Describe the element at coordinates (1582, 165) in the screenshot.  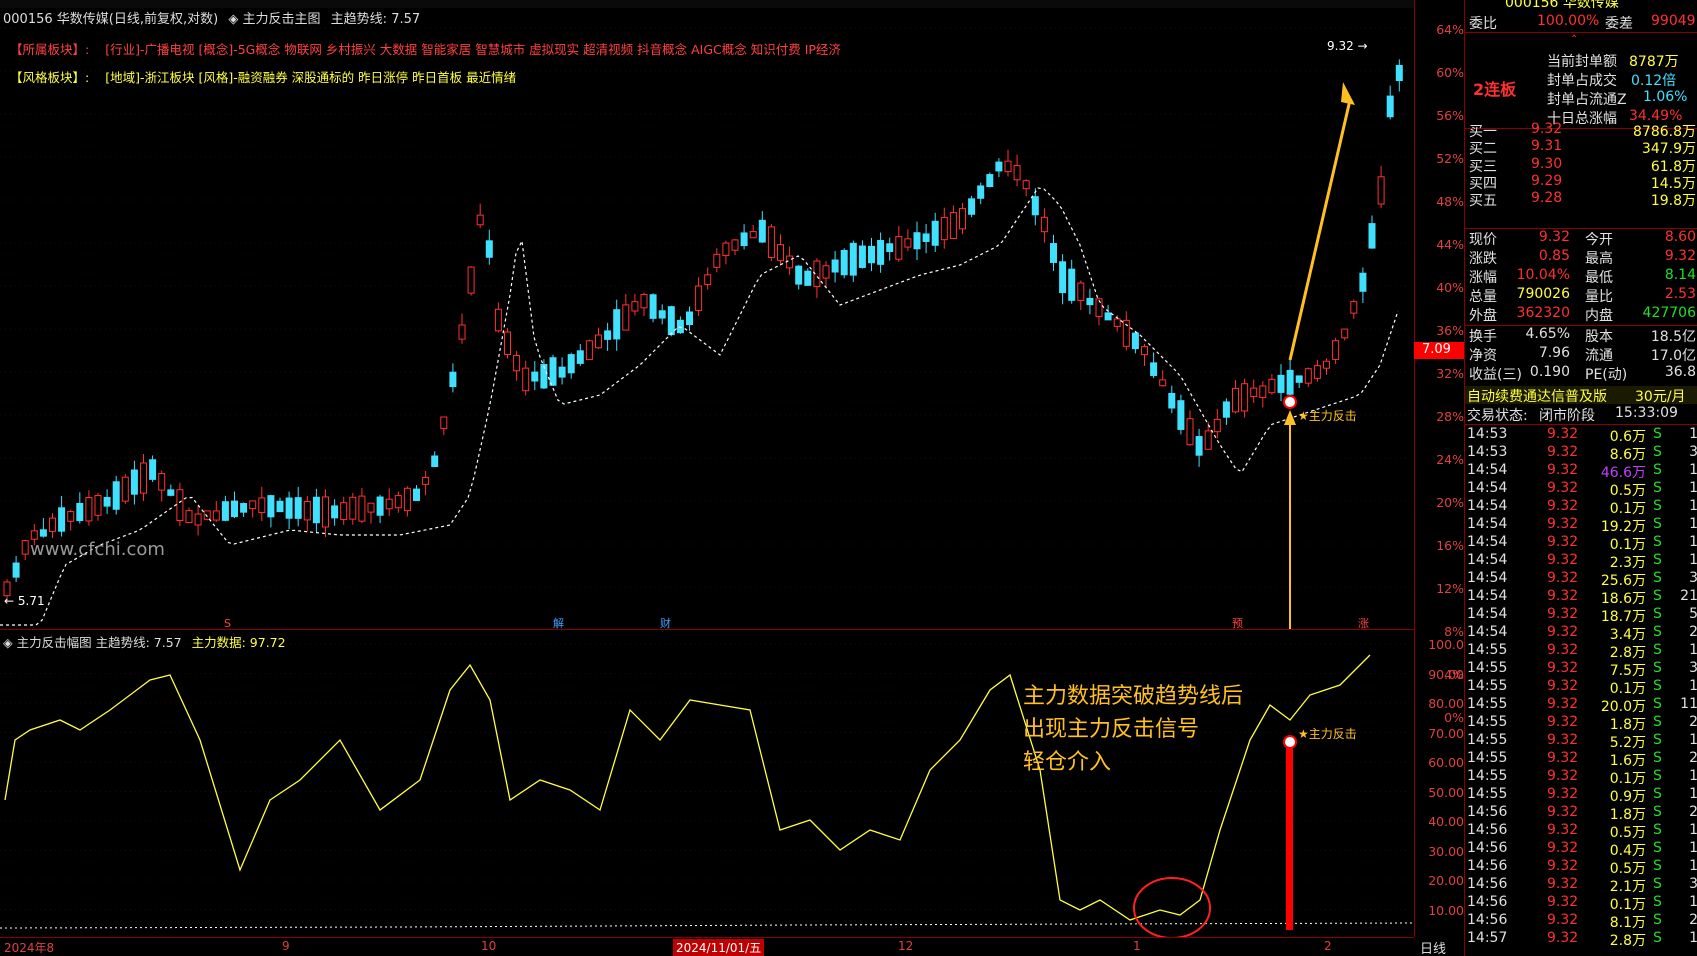
I see `bid-row: 买三 9.30 61.8万` at that location.